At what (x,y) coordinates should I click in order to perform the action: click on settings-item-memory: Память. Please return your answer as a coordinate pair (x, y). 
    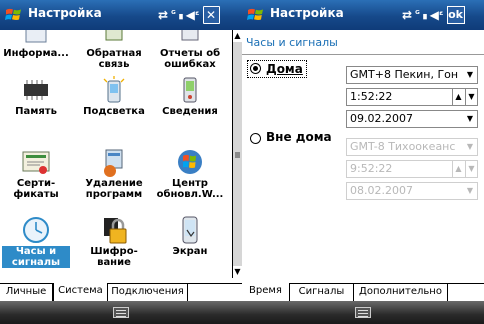
    Looking at the image, I should click on (36, 104).